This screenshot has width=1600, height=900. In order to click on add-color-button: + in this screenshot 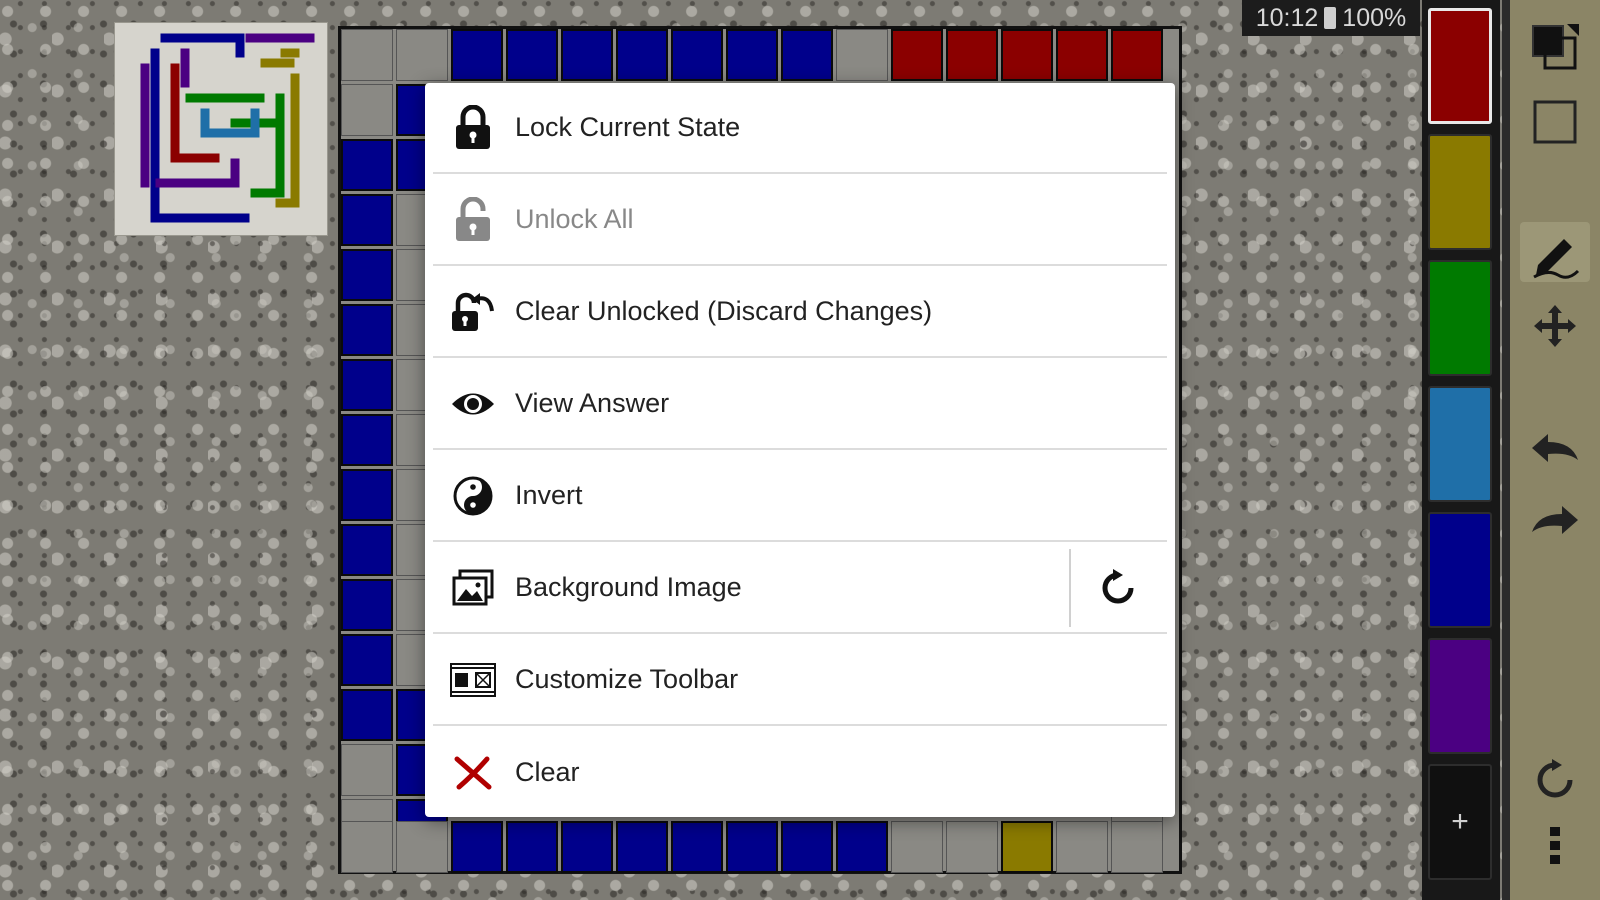, I will do `click(1460, 822)`.